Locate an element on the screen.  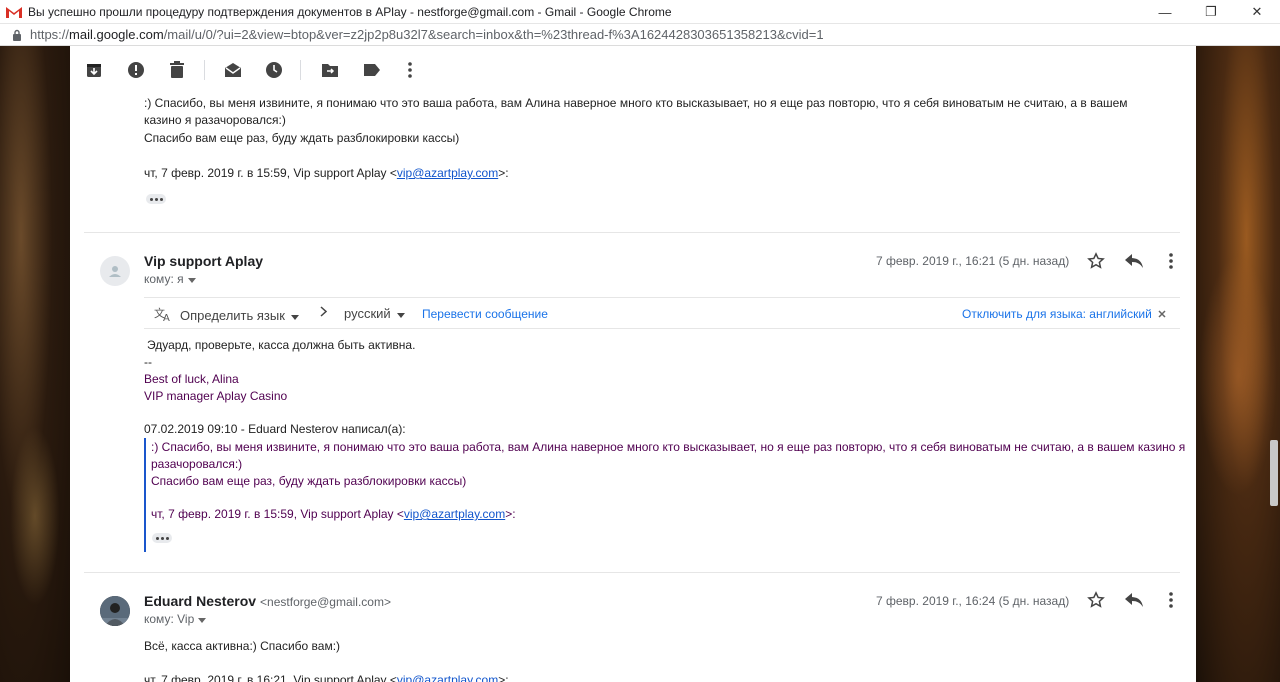
gmail-logo-icon is located at coordinates (14, 12).